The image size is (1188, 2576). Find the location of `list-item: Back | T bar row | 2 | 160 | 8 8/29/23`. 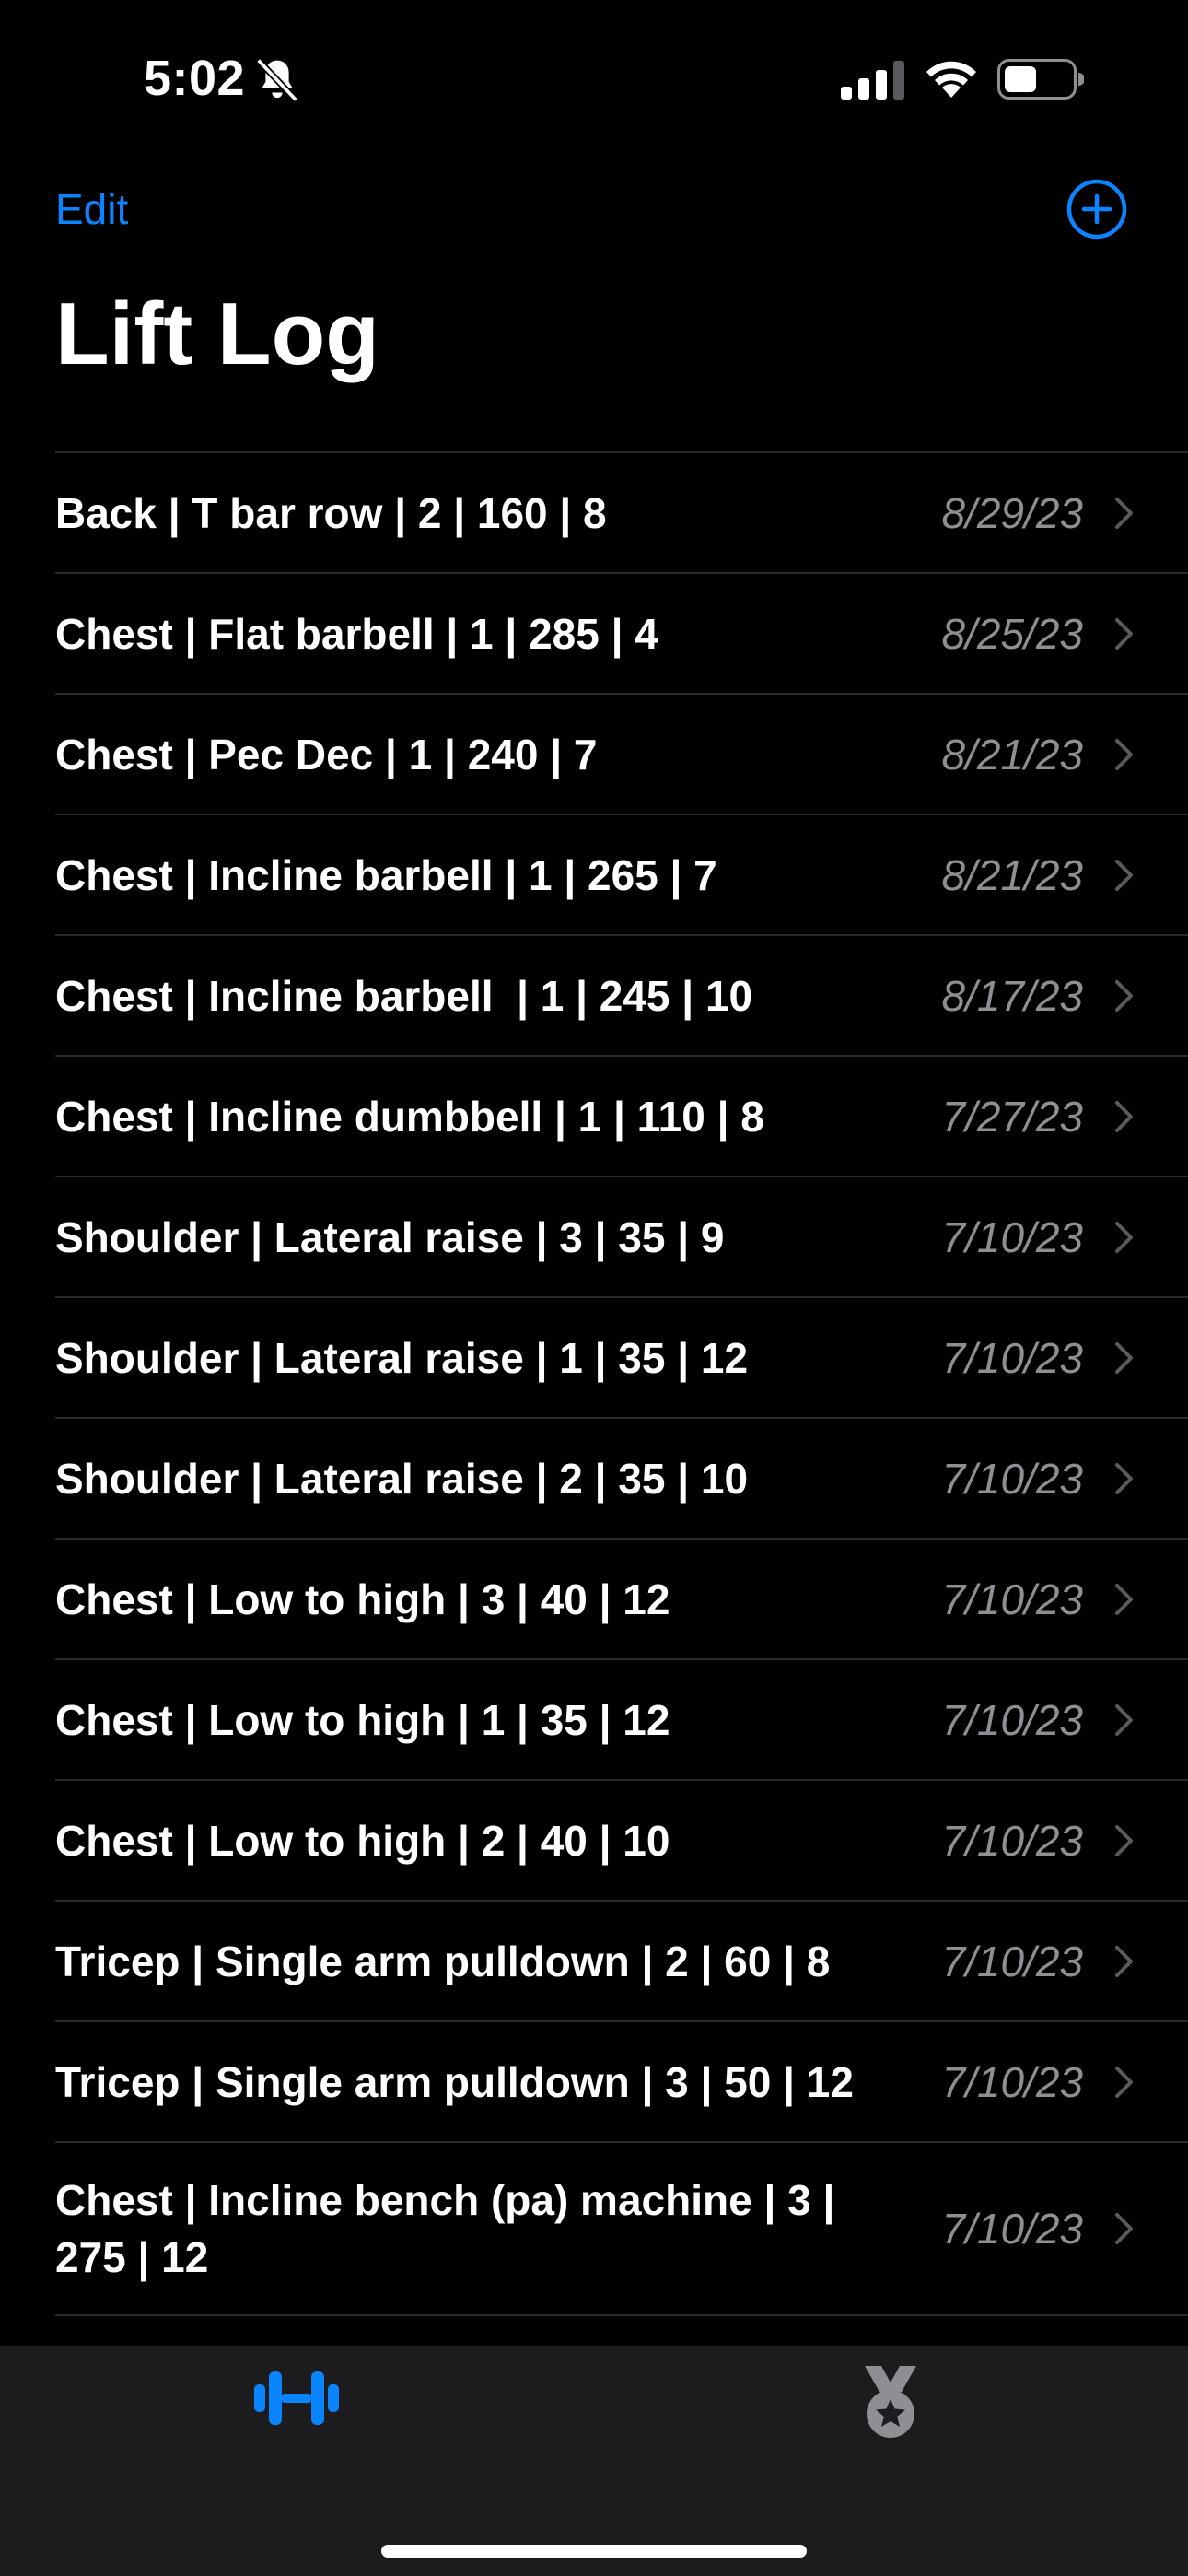

list-item: Back | T bar row | 2 | 160 | 8 8/29/23 is located at coordinates (621, 511).